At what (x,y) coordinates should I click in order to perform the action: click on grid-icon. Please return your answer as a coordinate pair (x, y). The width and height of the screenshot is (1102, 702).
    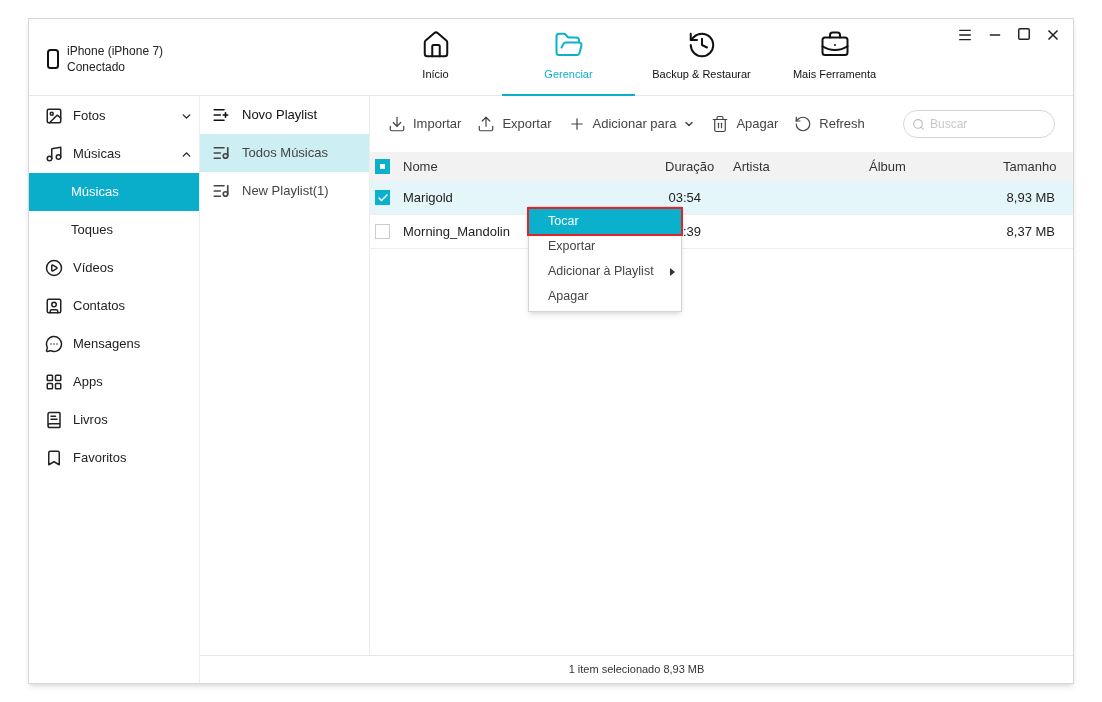
    Looking at the image, I should click on (54, 382).